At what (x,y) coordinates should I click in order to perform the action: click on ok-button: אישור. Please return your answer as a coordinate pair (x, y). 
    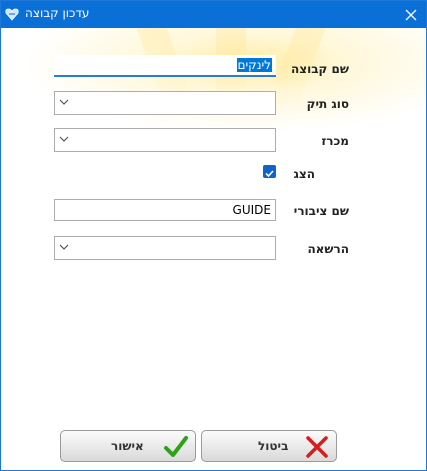
    Looking at the image, I should click on (128, 446).